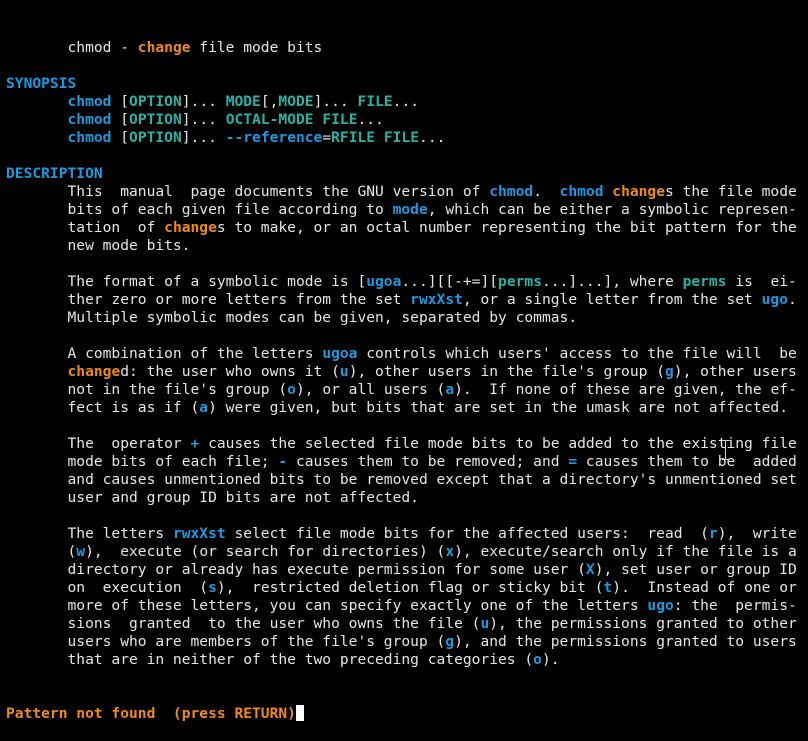  I want to click on man-text: ), and the permissions granted to users, so click(625, 641).